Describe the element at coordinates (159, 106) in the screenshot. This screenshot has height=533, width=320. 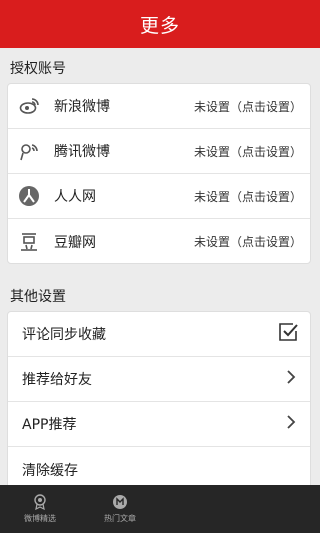
I see `account-row-sina-weibo: 新浪微博 未设置（点击设置）` at that location.